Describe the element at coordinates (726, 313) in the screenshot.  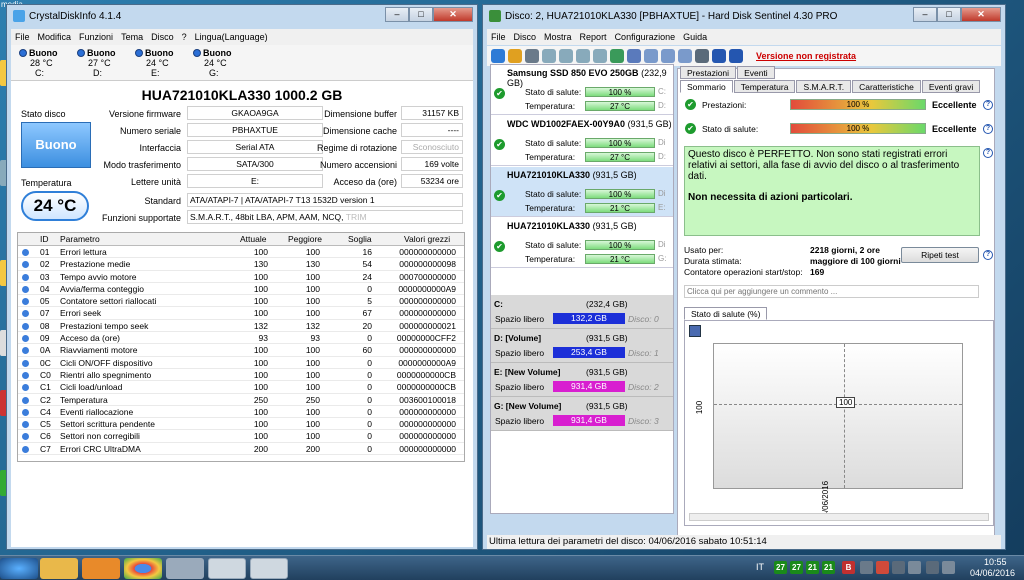
I see `tab-health-graph: Stato di salute (%)` at that location.